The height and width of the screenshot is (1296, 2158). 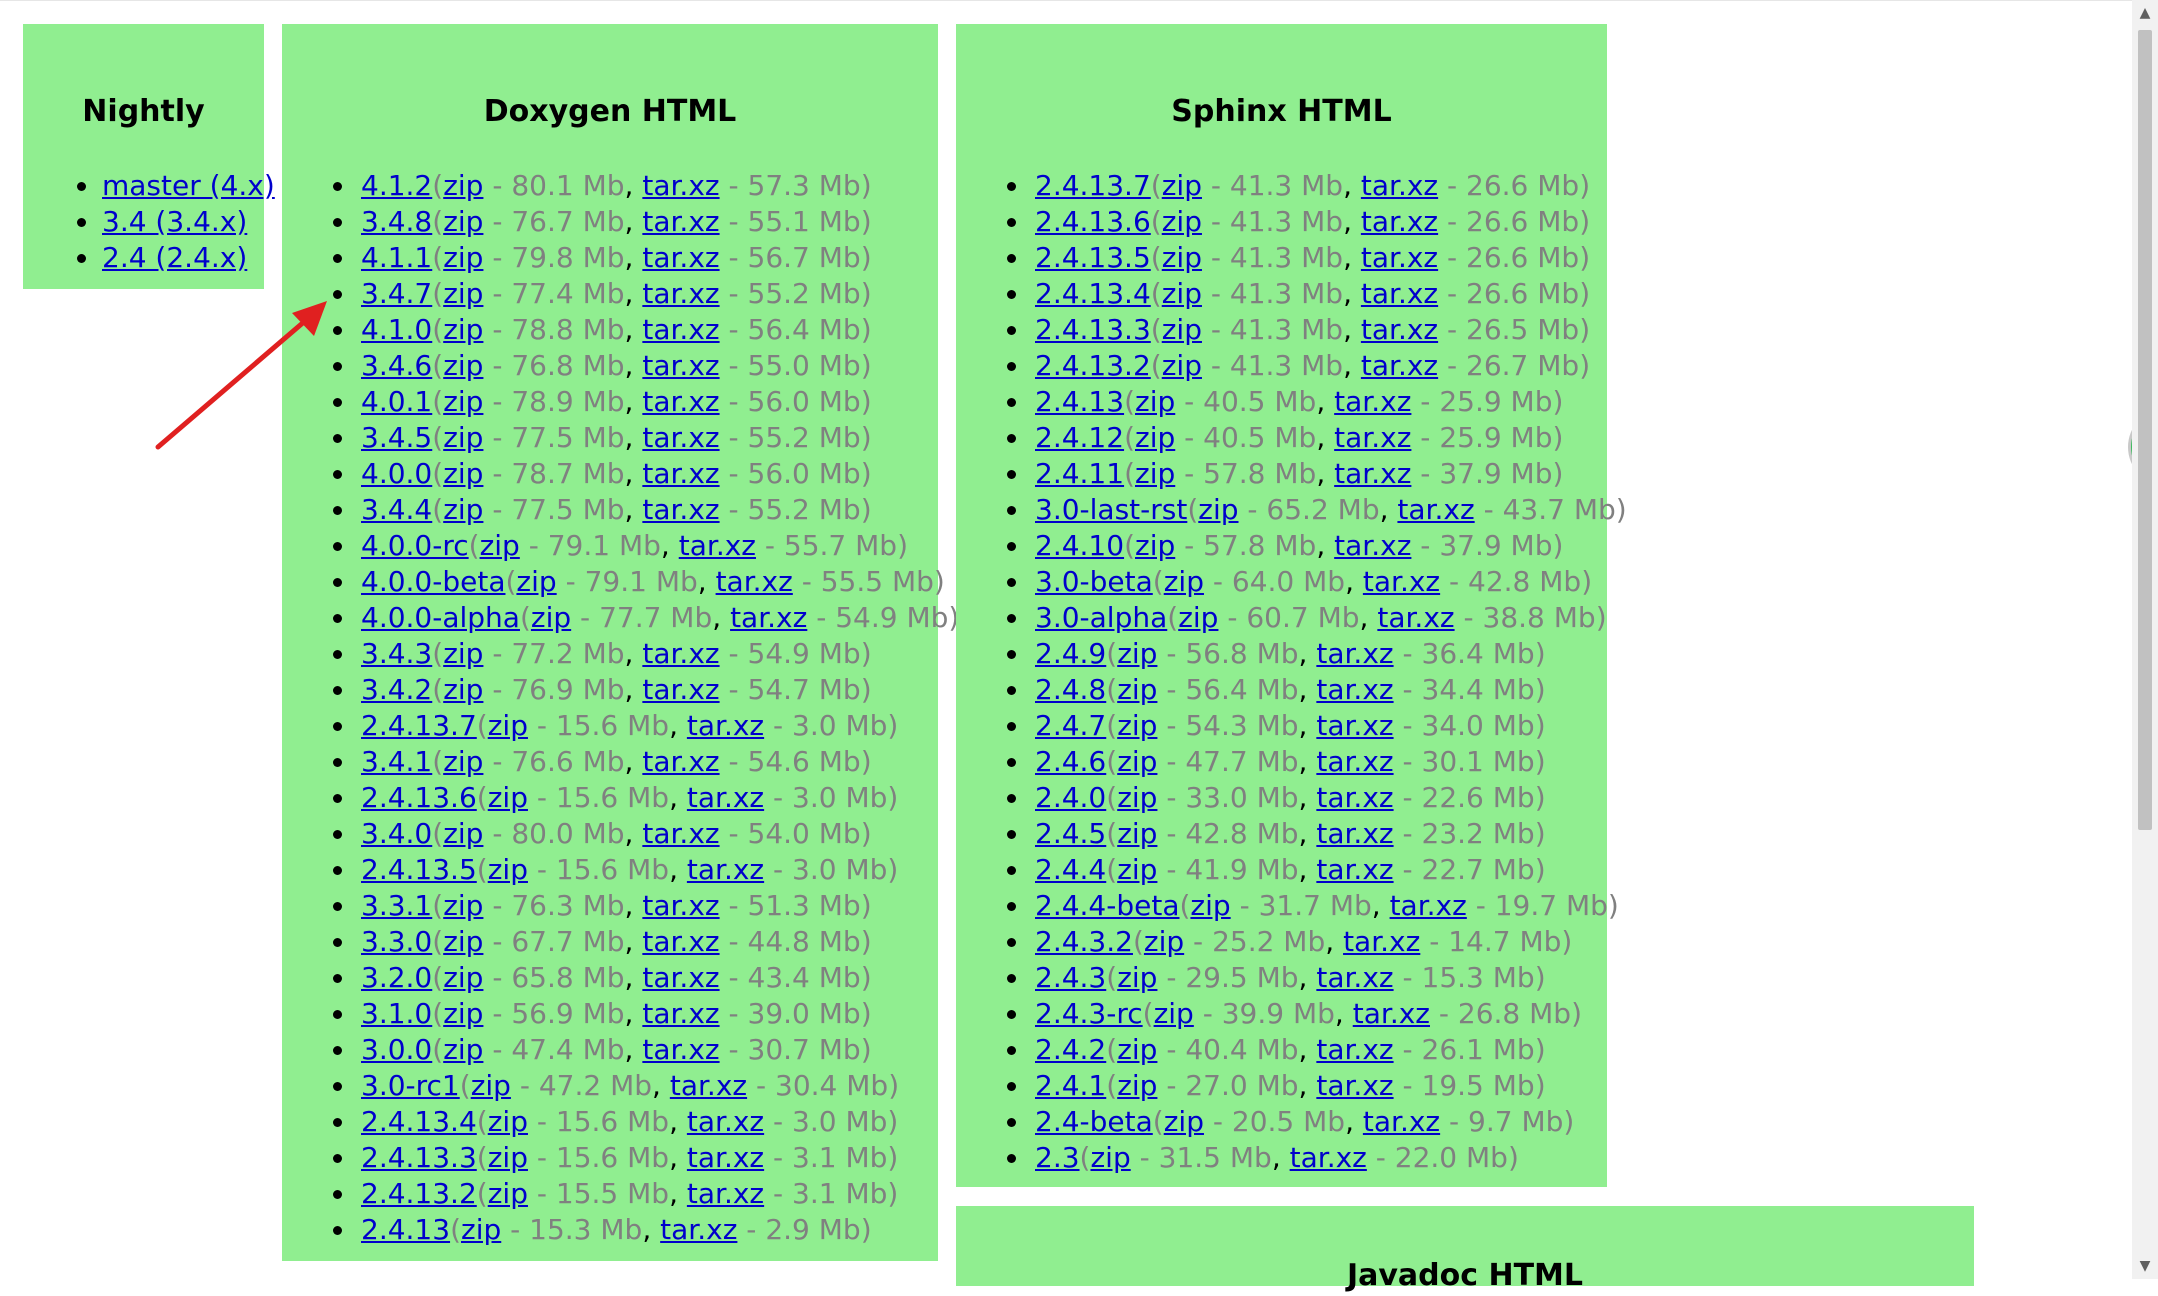 What do you see at coordinates (419, 869) in the screenshot?
I see `version-link: 2.4.13.5` at bounding box center [419, 869].